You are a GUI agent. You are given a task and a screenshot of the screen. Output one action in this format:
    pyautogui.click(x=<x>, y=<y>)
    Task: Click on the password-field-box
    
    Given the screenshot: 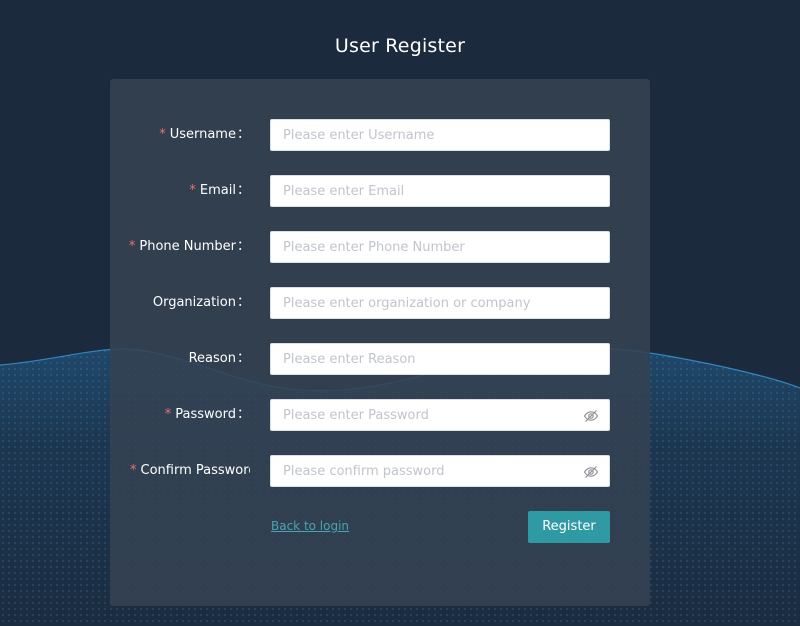 What is the action you would take?
    pyautogui.click(x=440, y=415)
    